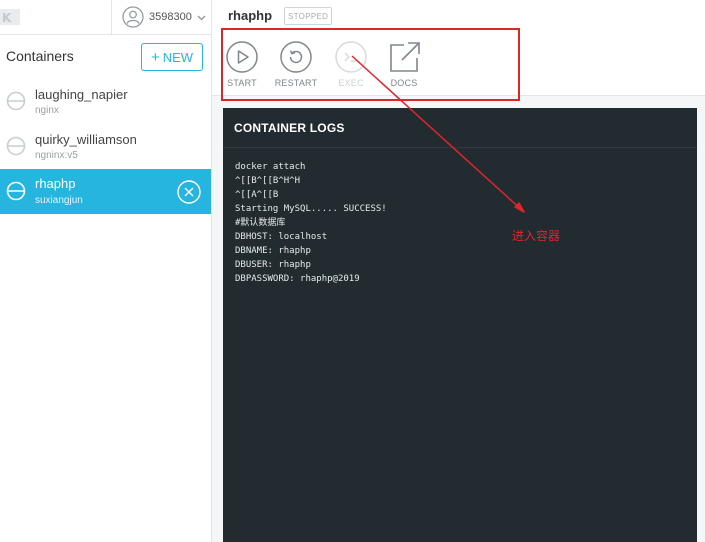 This screenshot has width=705, height=542. What do you see at coordinates (242, 57) in the screenshot?
I see `play-icon` at bounding box center [242, 57].